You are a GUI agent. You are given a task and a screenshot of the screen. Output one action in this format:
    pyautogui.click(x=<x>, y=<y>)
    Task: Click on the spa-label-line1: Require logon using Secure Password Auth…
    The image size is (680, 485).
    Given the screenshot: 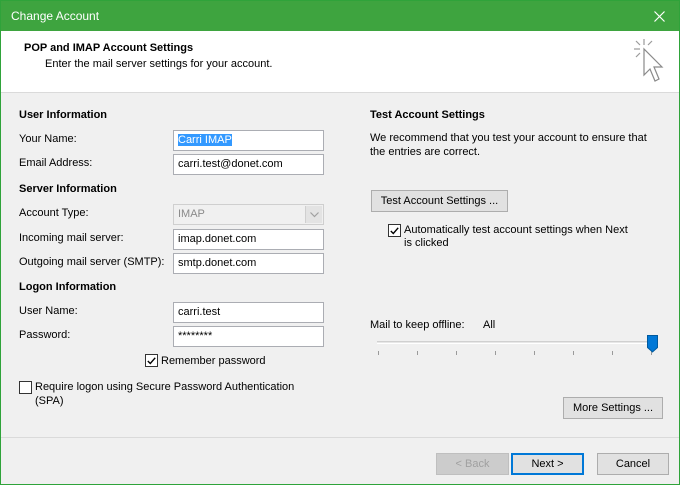 What is the action you would take?
    pyautogui.click(x=164, y=387)
    